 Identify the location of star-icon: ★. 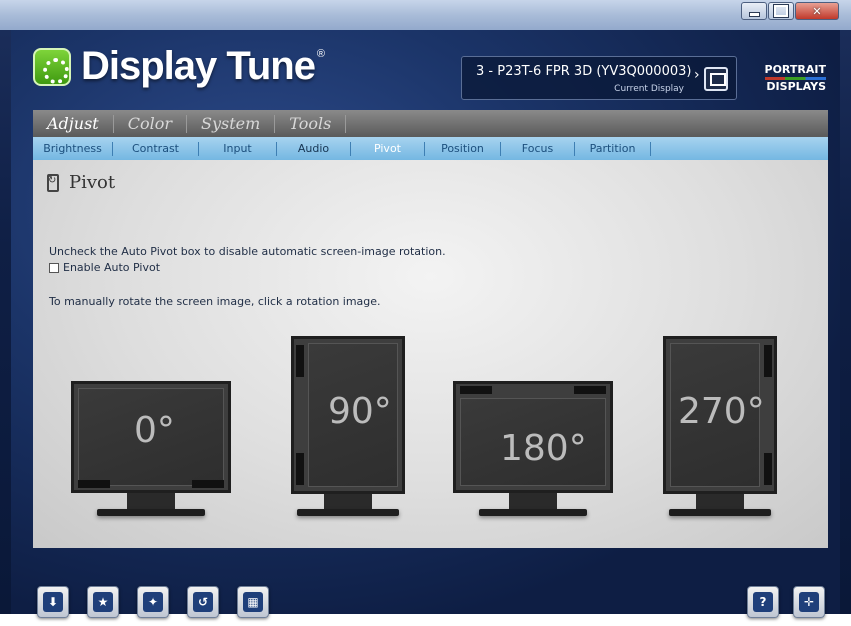
(103, 602).